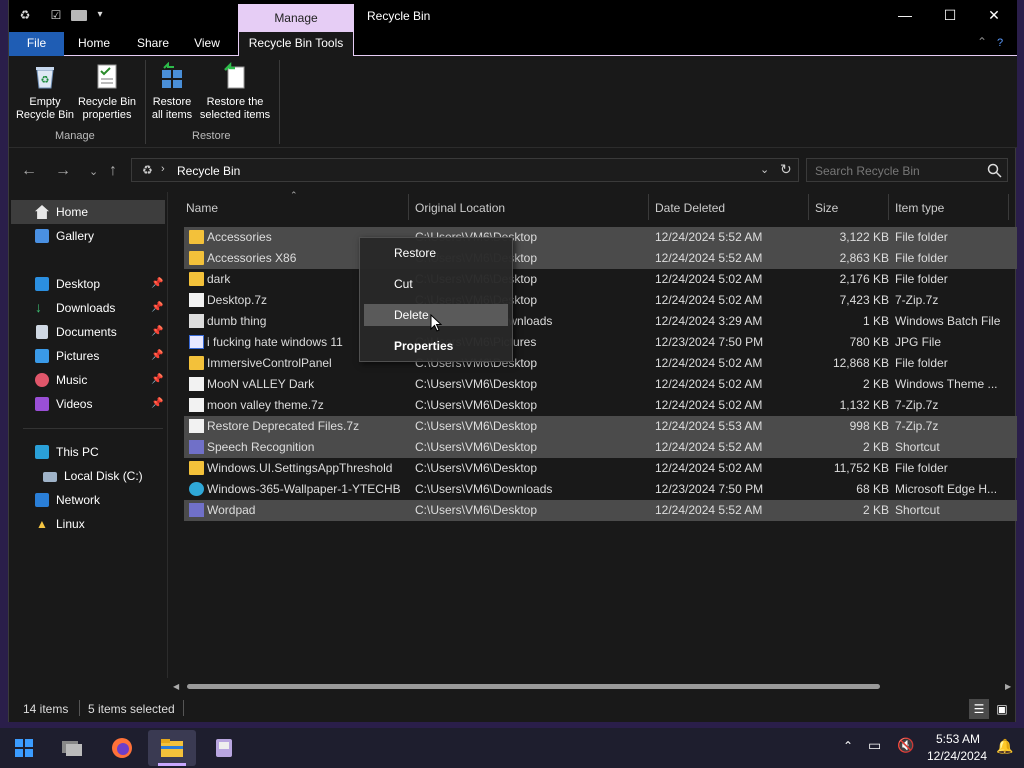 The height and width of the screenshot is (768, 1024). I want to click on quick-access-dropdown-icon: ▾, so click(100, 15).